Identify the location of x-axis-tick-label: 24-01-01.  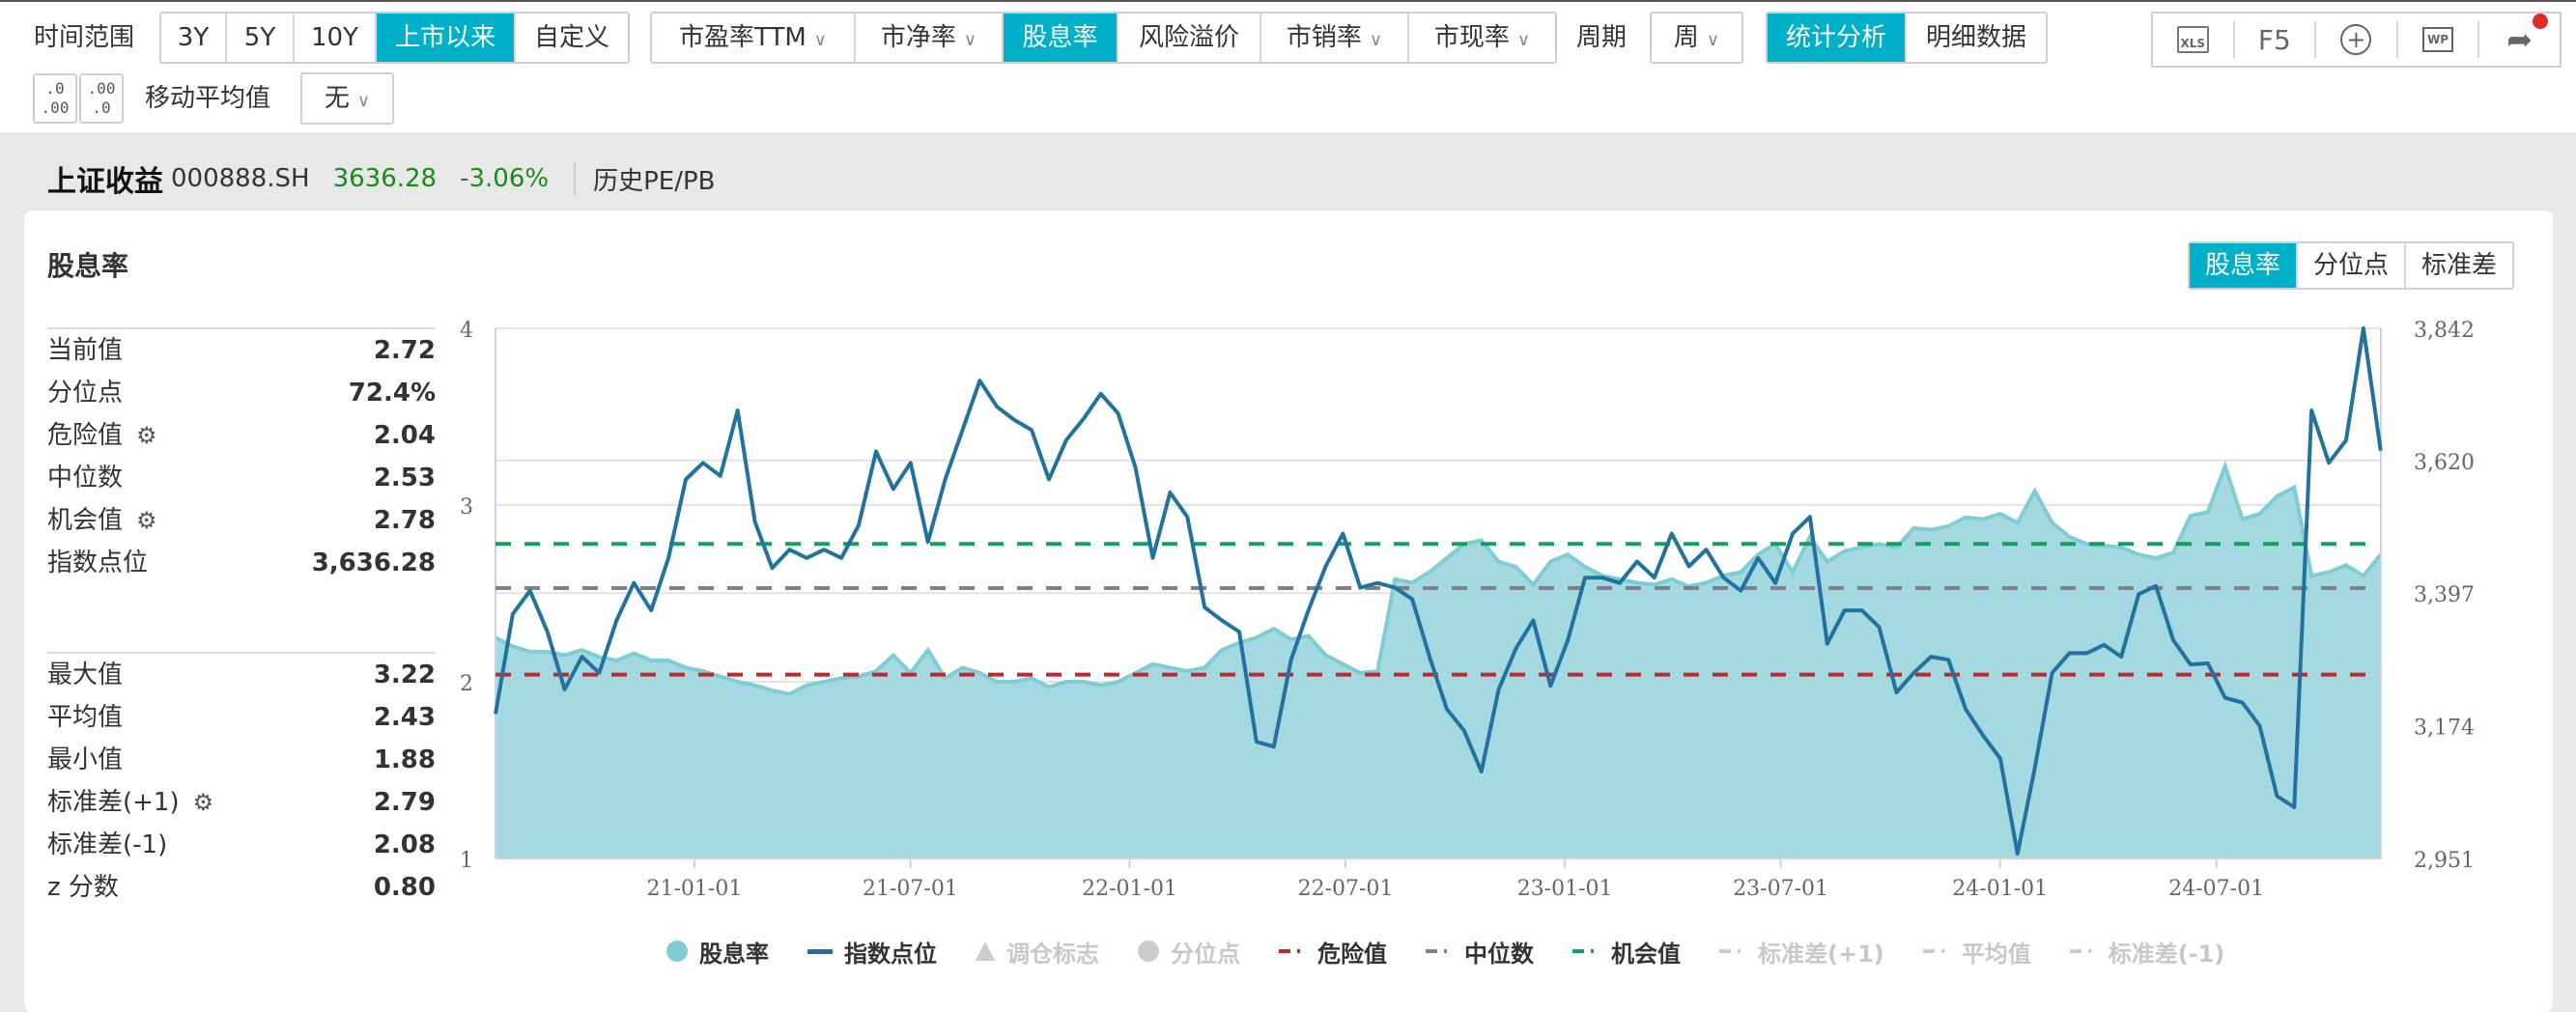
(2000, 889).